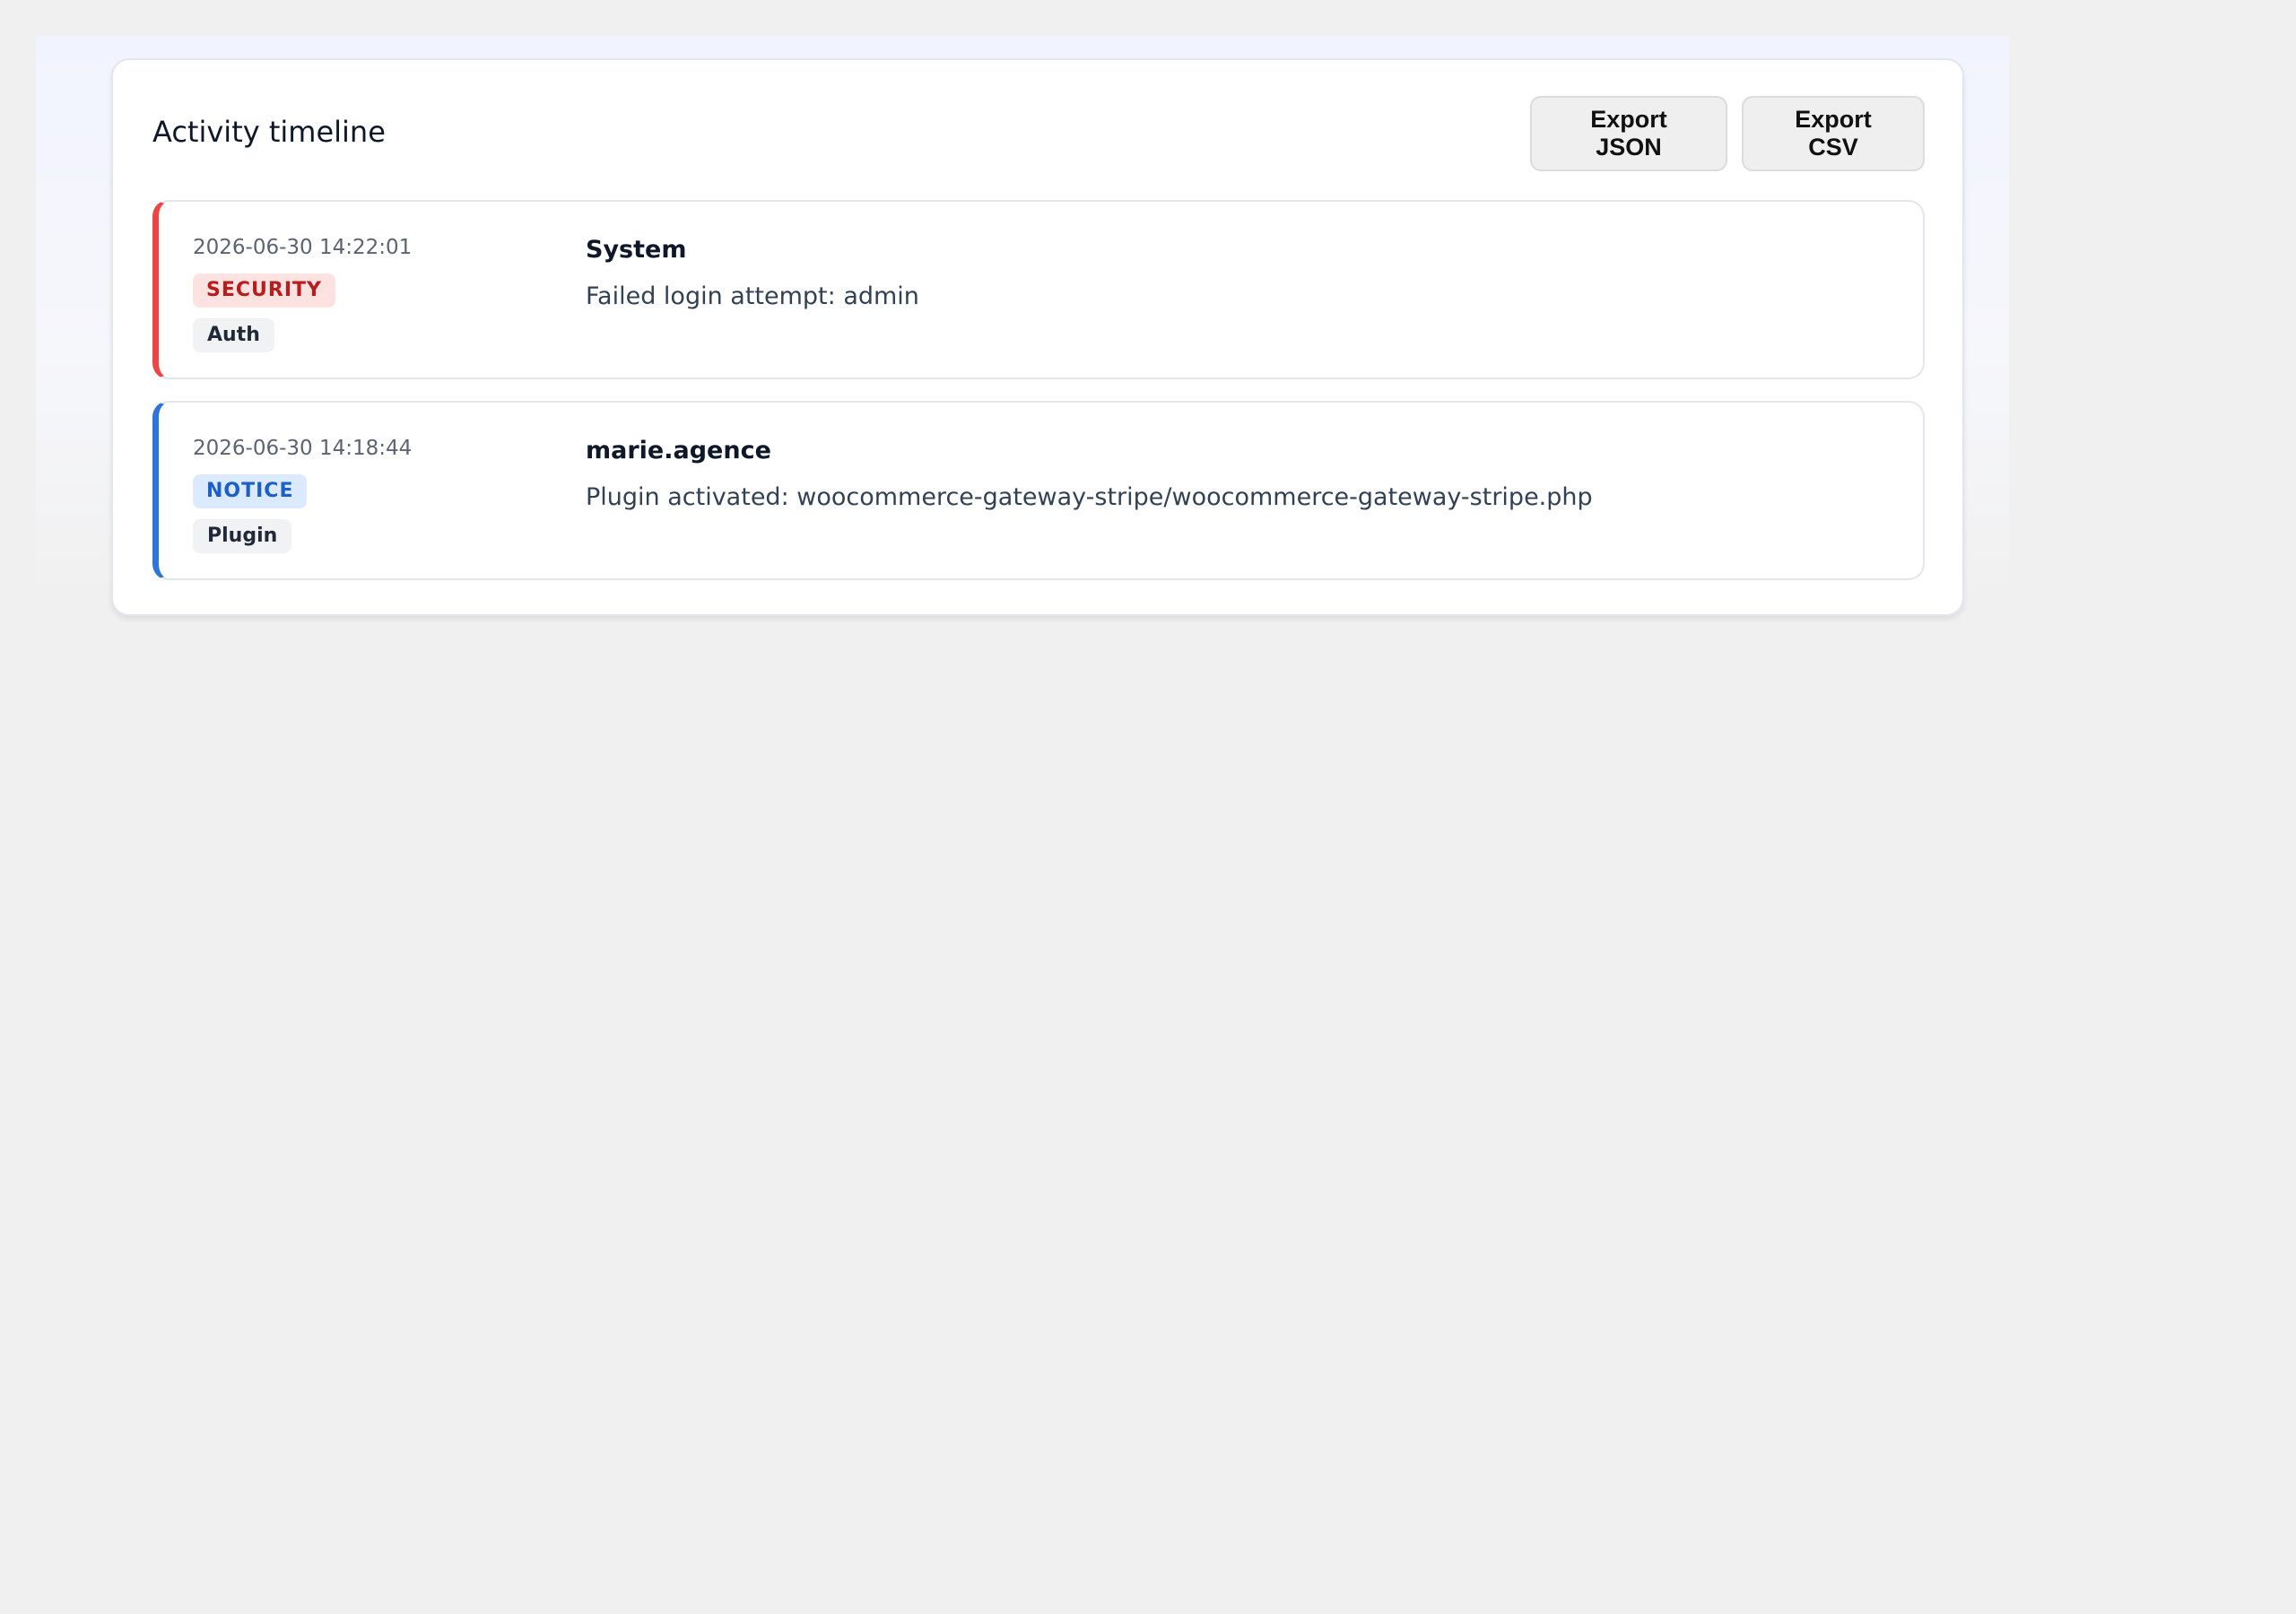 Image resolution: width=2296 pixels, height=1614 pixels. I want to click on level-badge: NOTICE, so click(250, 491).